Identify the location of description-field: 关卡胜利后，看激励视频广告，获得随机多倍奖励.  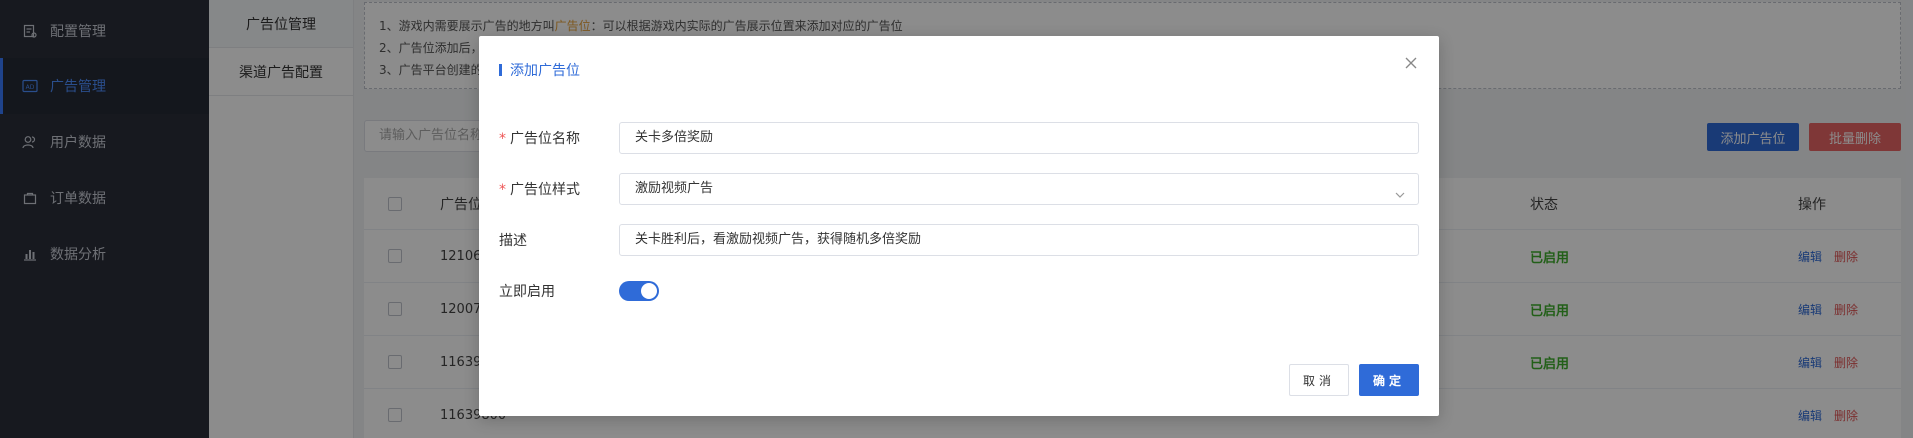
(1019, 240).